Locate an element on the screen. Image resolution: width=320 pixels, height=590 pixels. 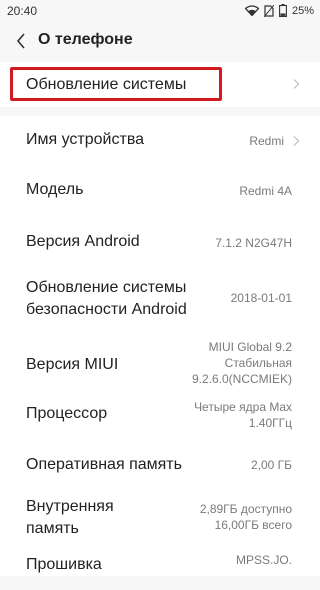
storage-label-line1: Внутренняя is located at coordinates (70, 506).